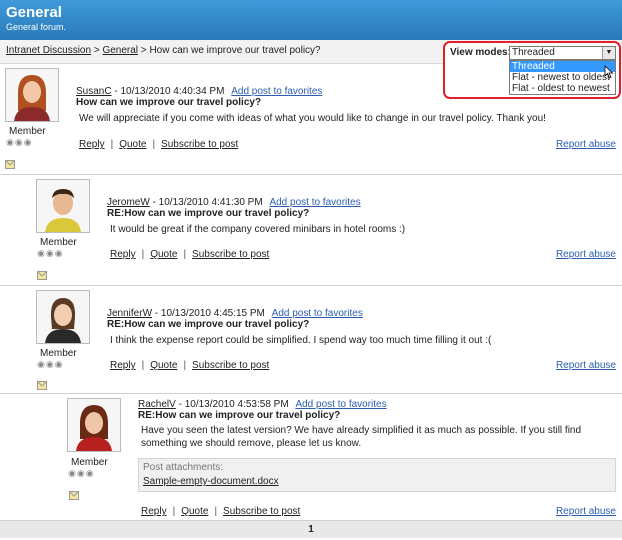 The width and height of the screenshot is (622, 540). What do you see at coordinates (128, 202) in the screenshot?
I see `post-author-link: JeromeW` at bounding box center [128, 202].